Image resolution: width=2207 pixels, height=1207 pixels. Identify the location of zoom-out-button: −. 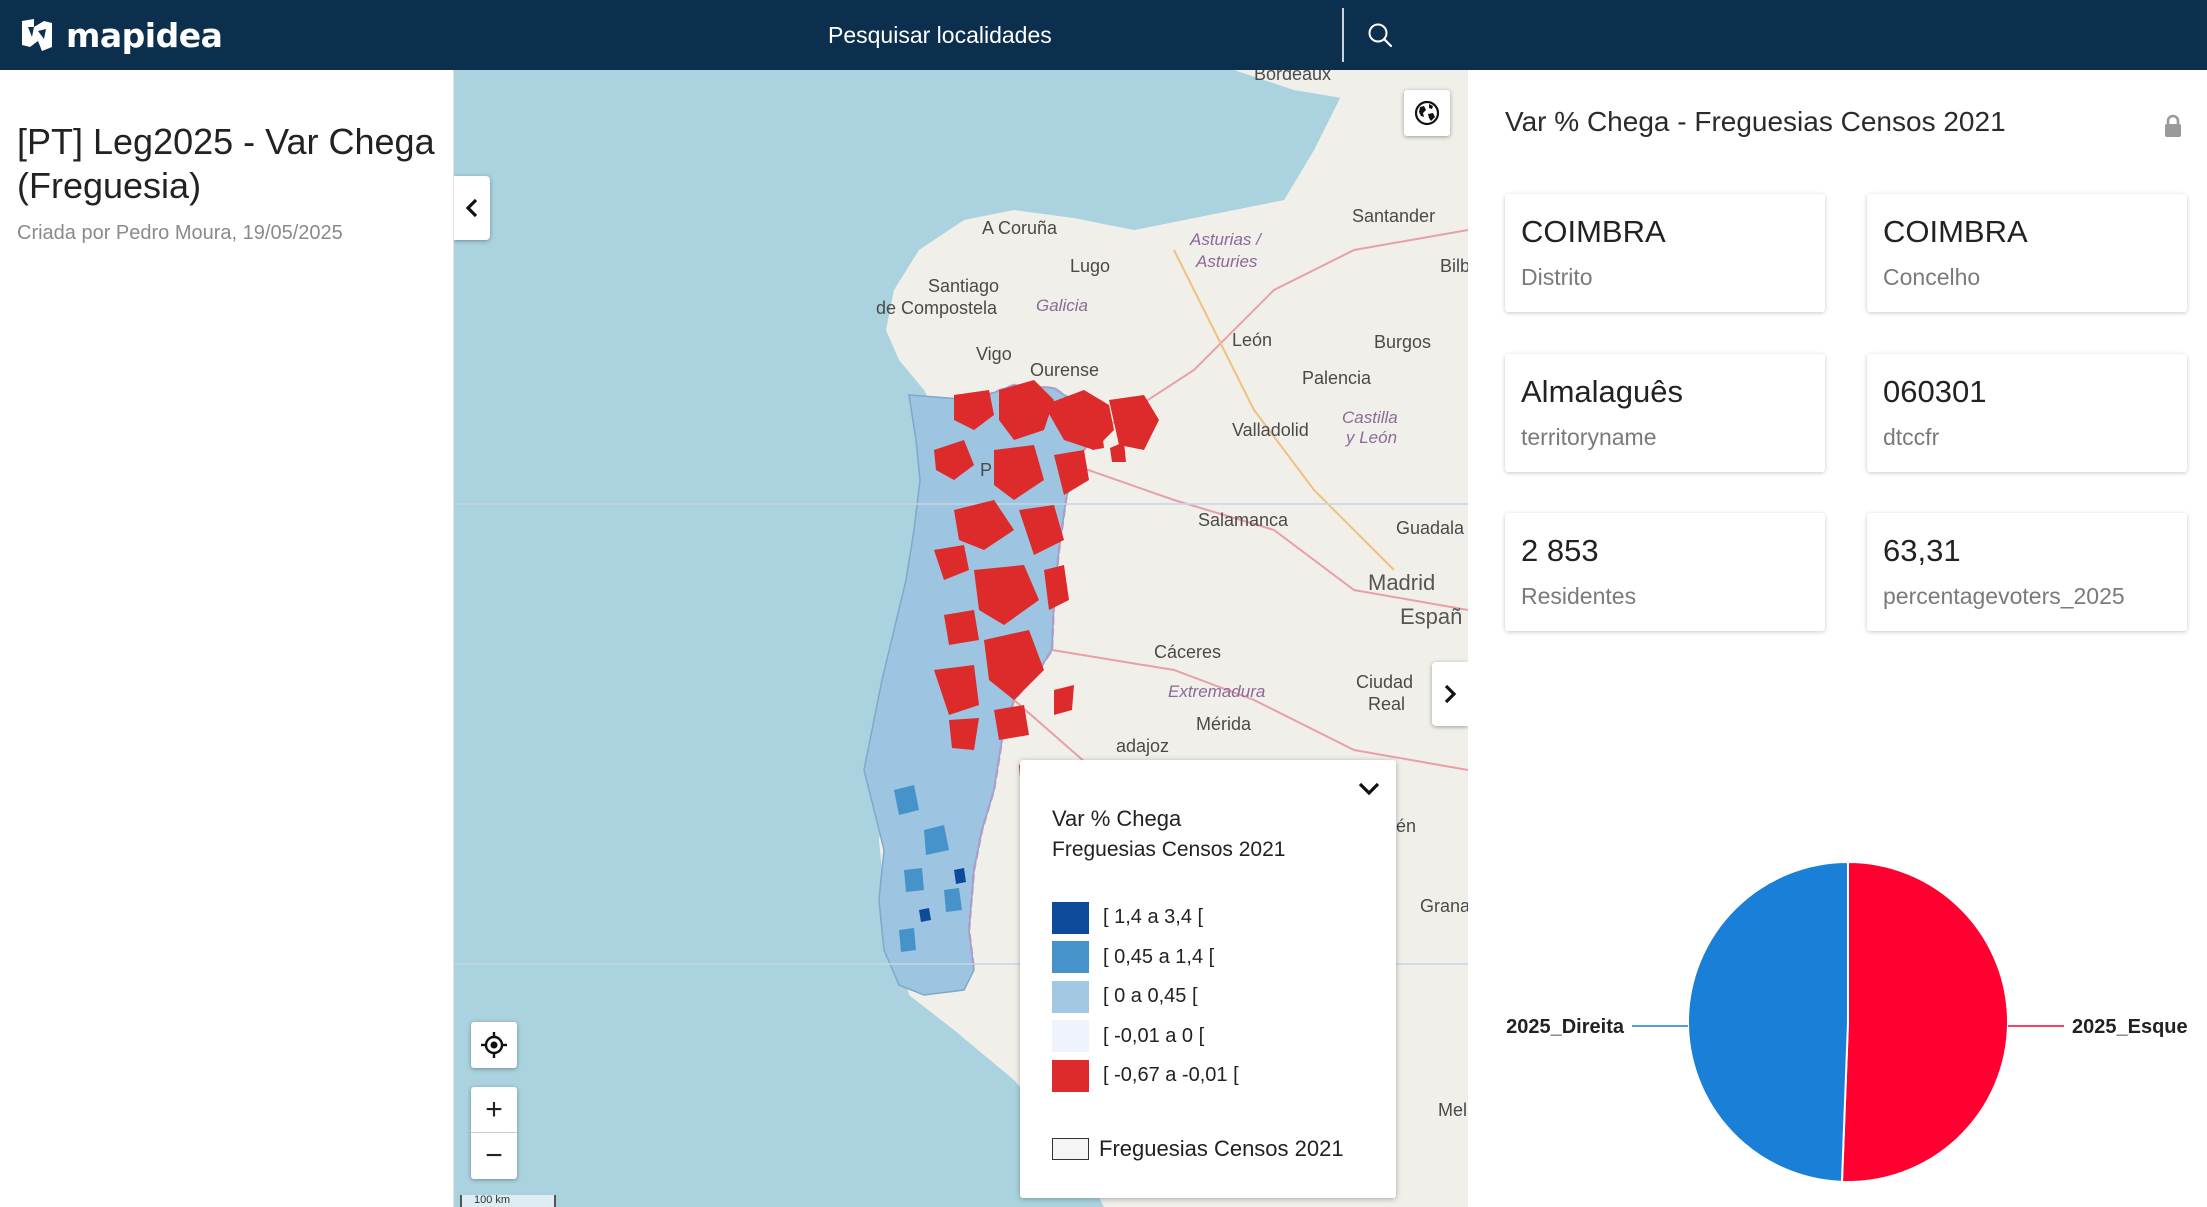
(494, 1156).